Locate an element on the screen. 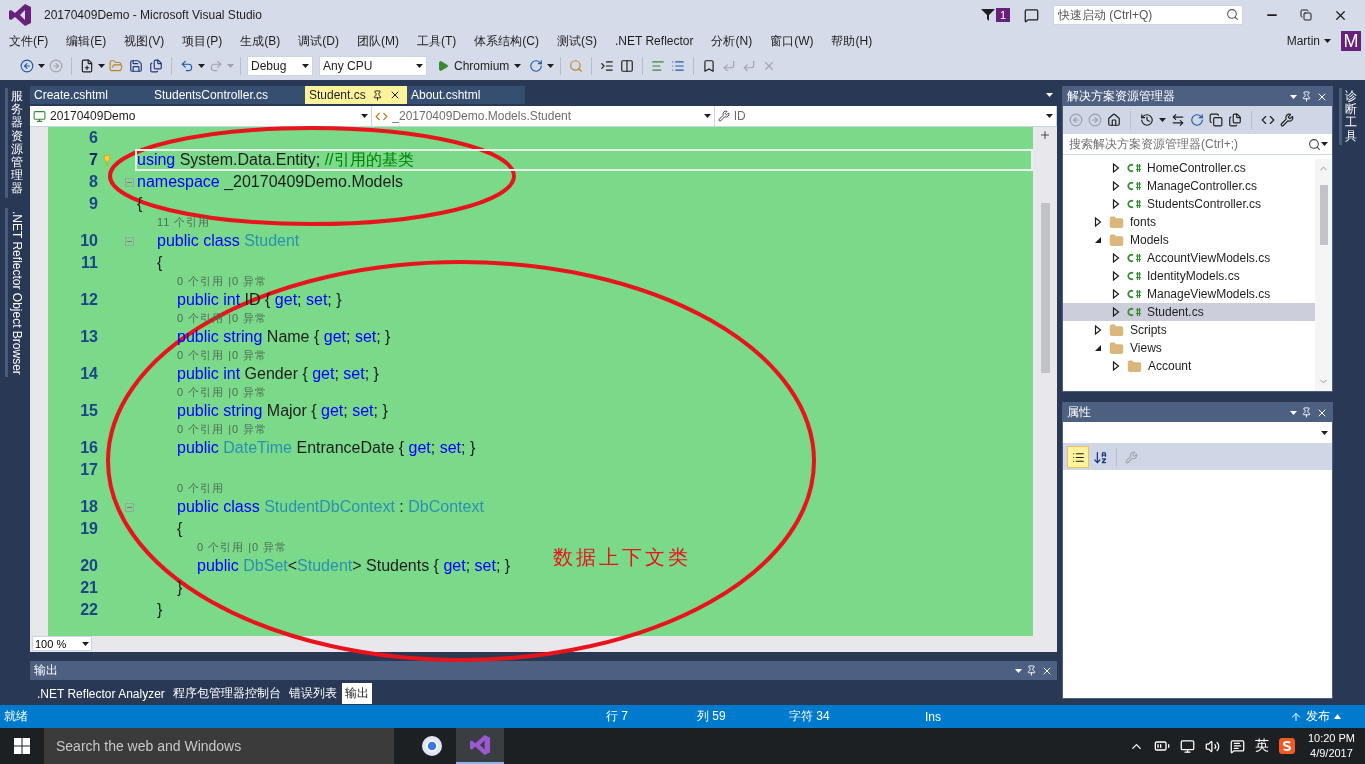  undo-icon is located at coordinates (187, 66).